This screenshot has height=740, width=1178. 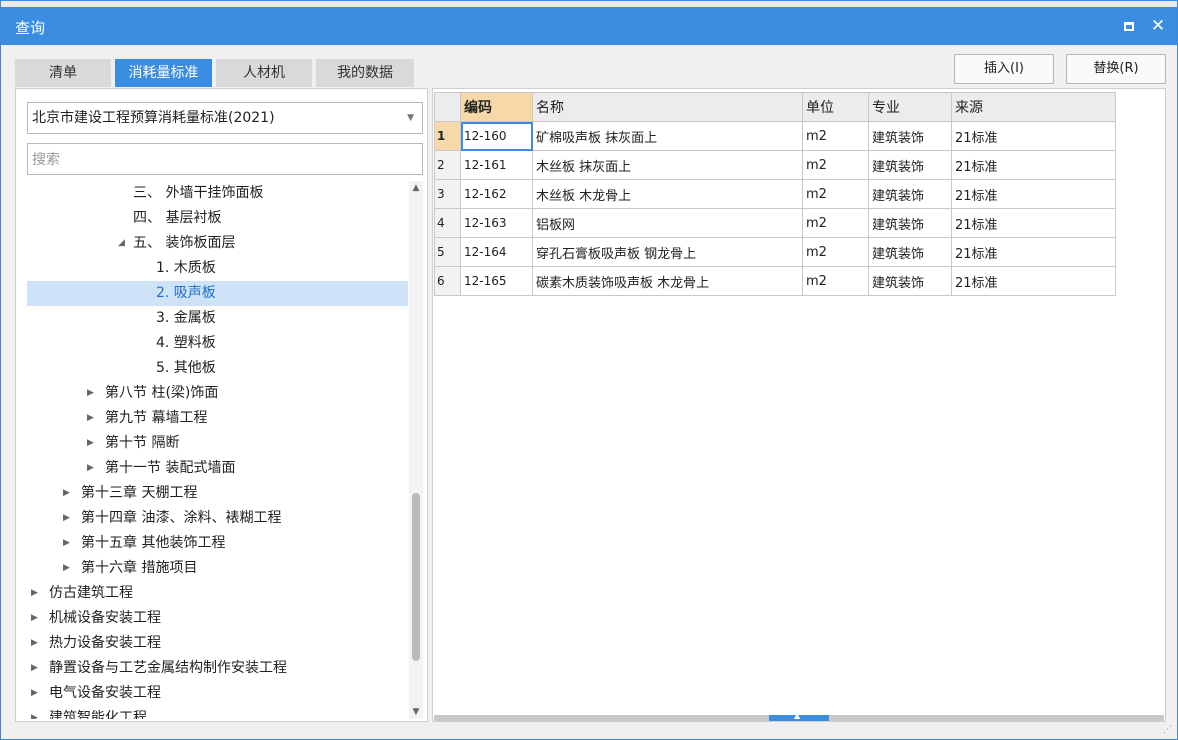 I want to click on column-header-source: 来源, so click(x=1033, y=107).